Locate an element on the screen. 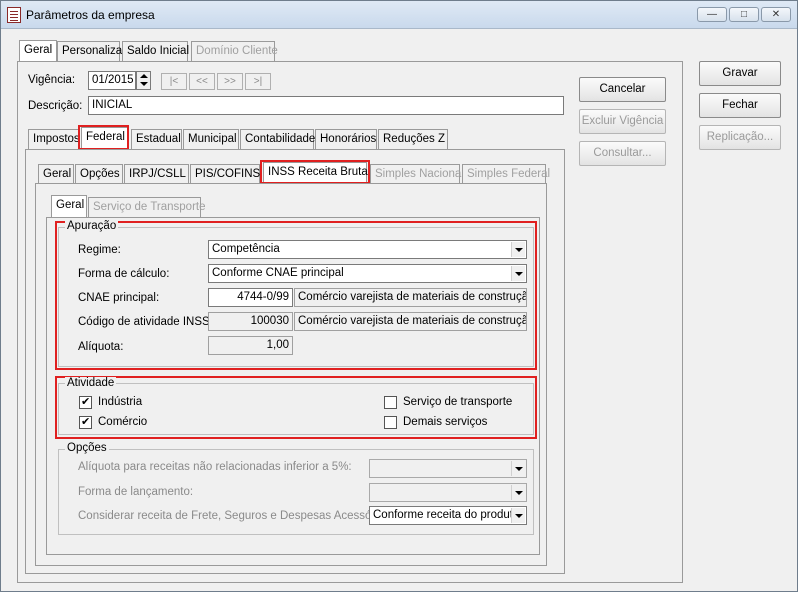 The image size is (798, 592). tab-reducoes-z: Reduções Z is located at coordinates (413, 139).